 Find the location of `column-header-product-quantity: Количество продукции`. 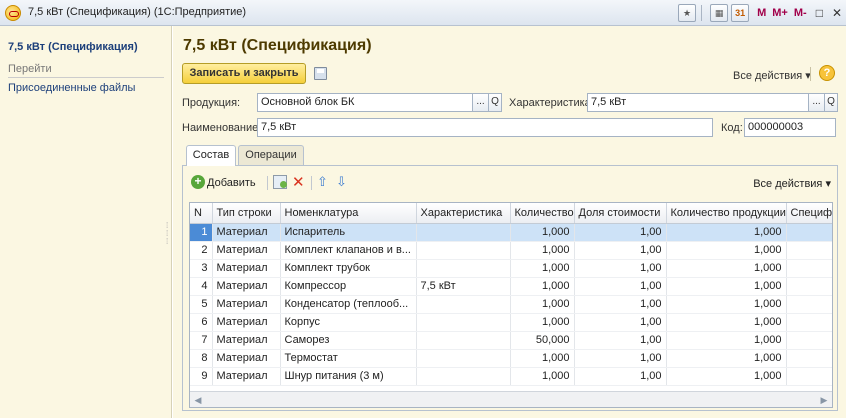

column-header-product-quantity: Количество продукции is located at coordinates (726, 213).